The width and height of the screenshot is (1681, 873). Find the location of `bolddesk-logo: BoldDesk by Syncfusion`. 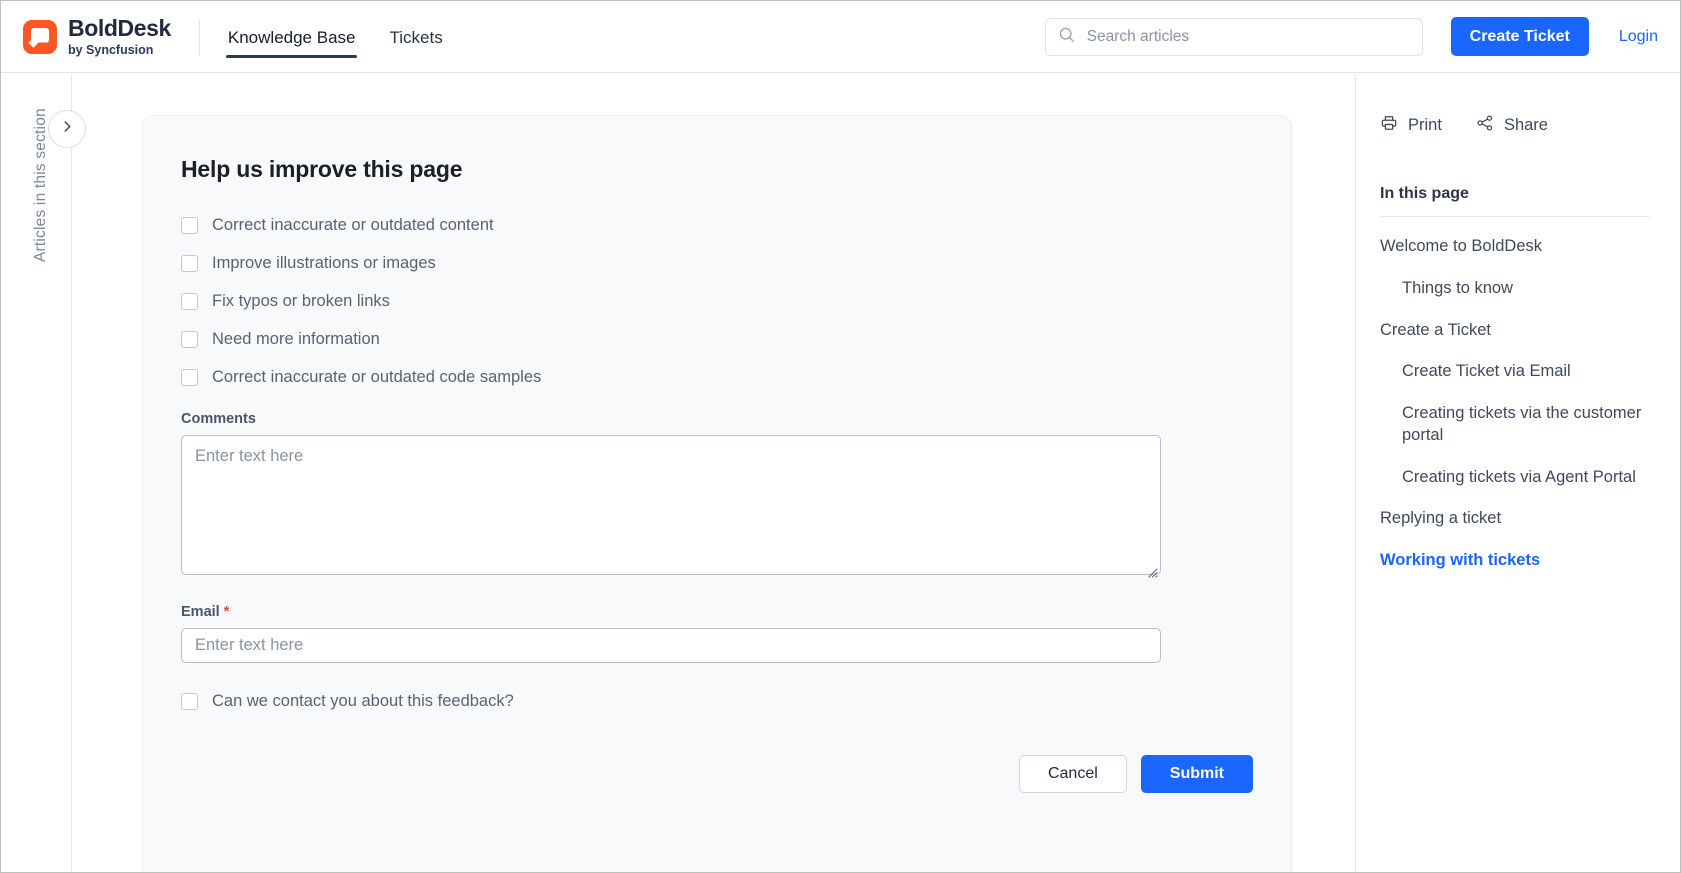

bolddesk-logo: BoldDesk by Syncfusion is located at coordinates (97, 35).